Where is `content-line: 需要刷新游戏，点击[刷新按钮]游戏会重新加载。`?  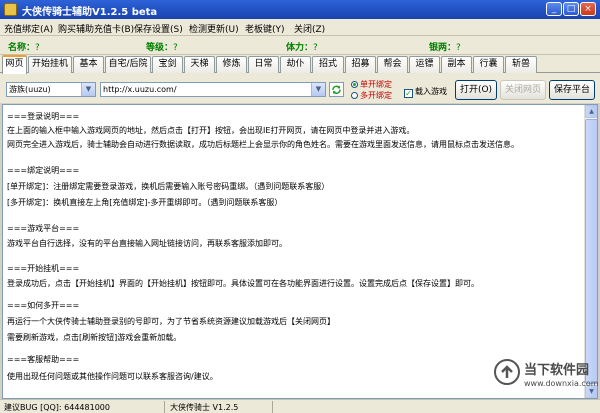
content-line: 需要刷新游戏，点击[刷新按钮]游戏会重新加载。 is located at coordinates (94, 337).